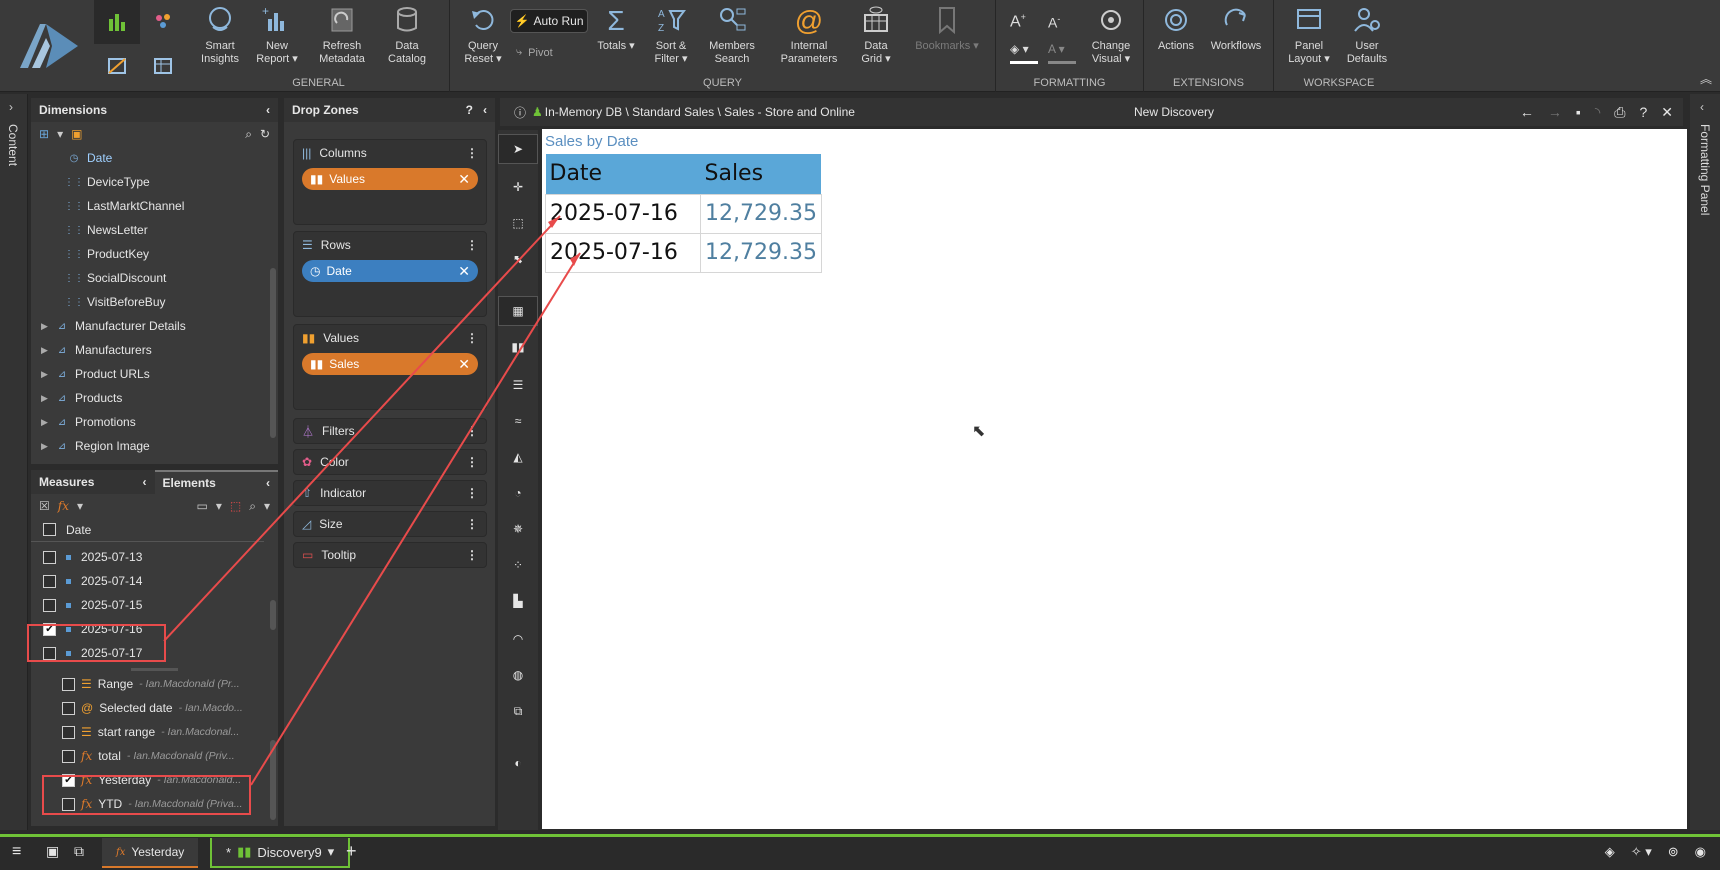 Image resolution: width=1720 pixels, height=870 pixels. What do you see at coordinates (14, 462) in the screenshot?
I see `content-panel-strip: › Content` at bounding box center [14, 462].